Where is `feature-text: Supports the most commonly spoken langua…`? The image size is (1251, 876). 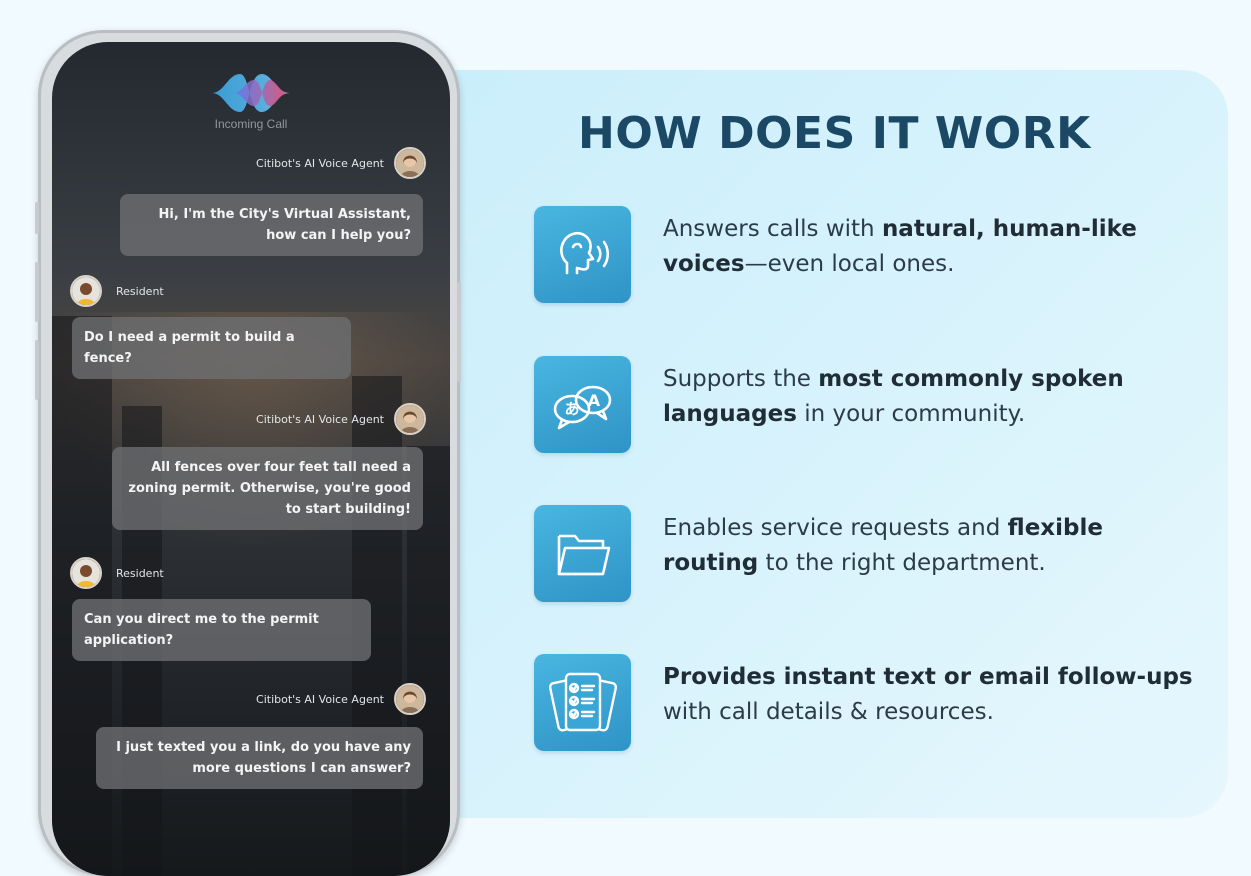
feature-text: Supports the most commonly spoken langua… is located at coordinates (933, 397).